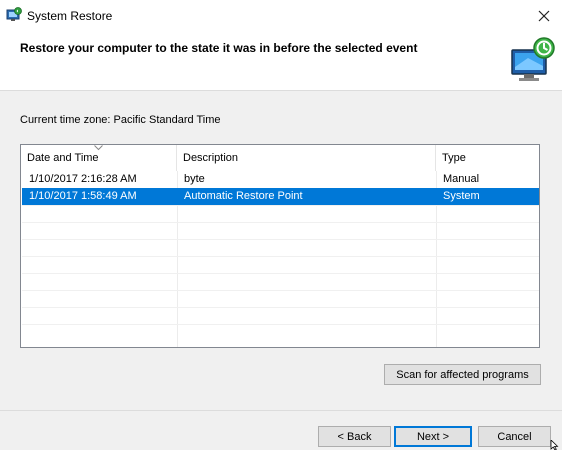 The height and width of the screenshot is (450, 562). I want to click on restore-point-row: 1/10/2017 2:16:28 AM byte Manual, so click(280, 179).